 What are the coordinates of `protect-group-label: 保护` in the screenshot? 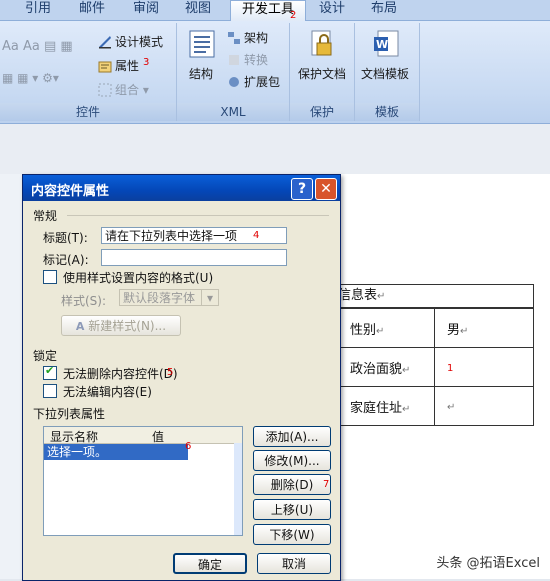 It's located at (322, 112).